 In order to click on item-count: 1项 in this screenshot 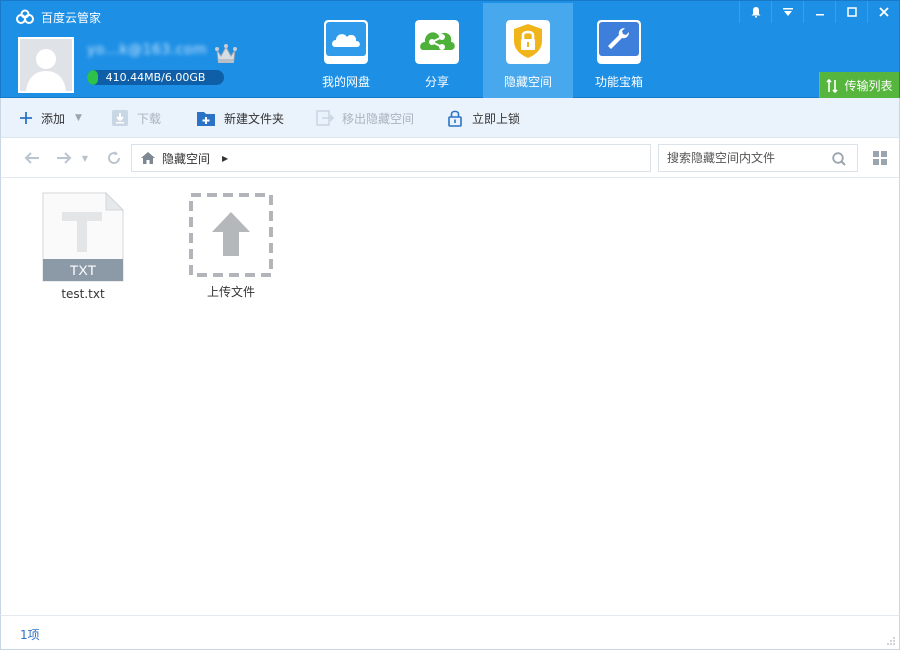, I will do `click(30, 635)`.